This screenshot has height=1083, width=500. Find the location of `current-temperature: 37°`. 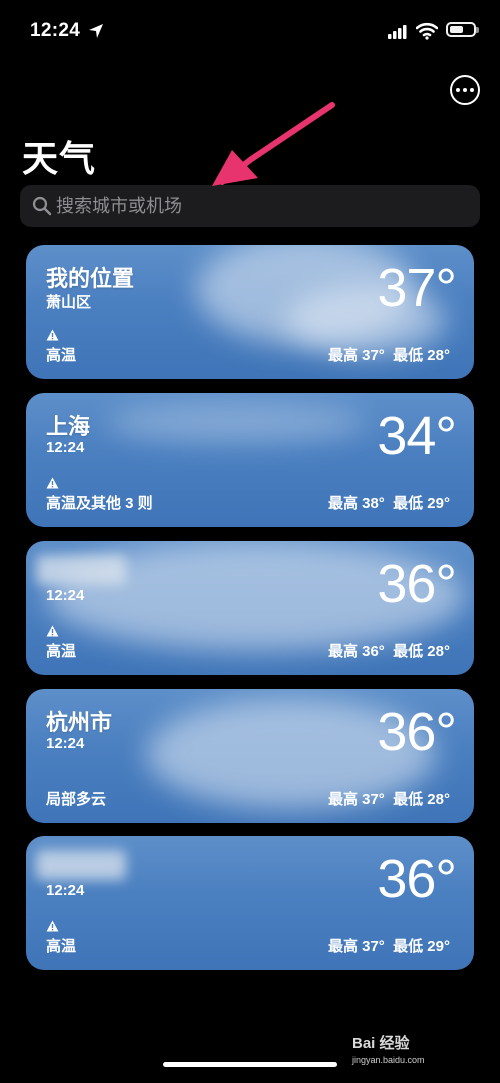

current-temperature: 37° is located at coordinates (417, 288).